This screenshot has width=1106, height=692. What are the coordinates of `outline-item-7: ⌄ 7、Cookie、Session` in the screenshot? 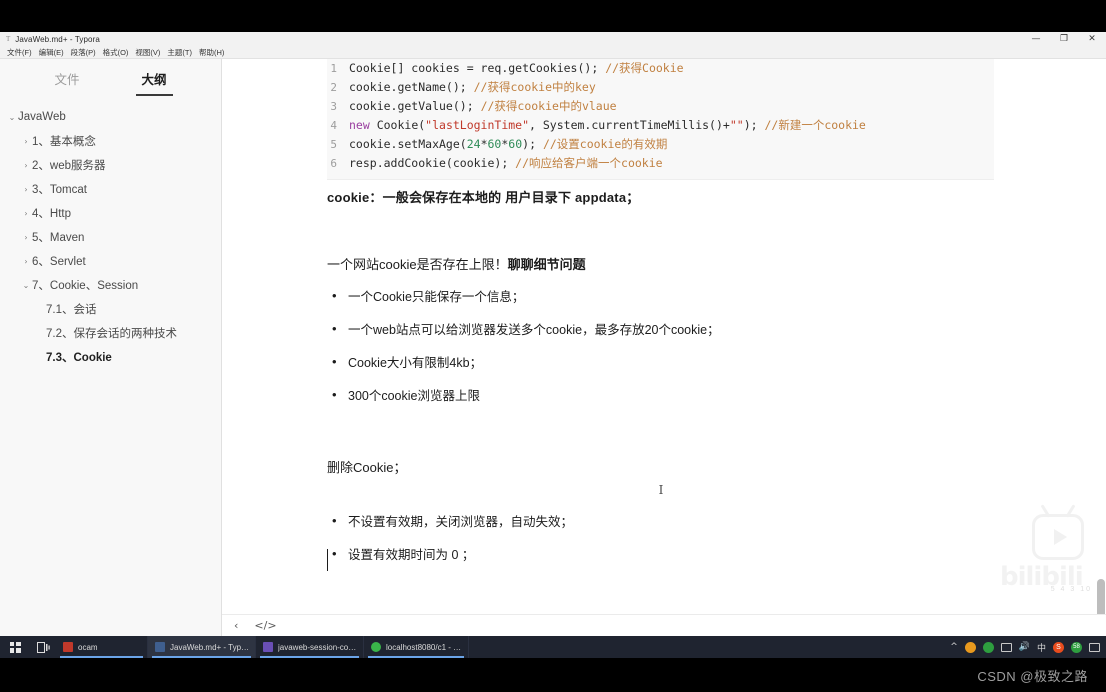 It's located at (110, 285).